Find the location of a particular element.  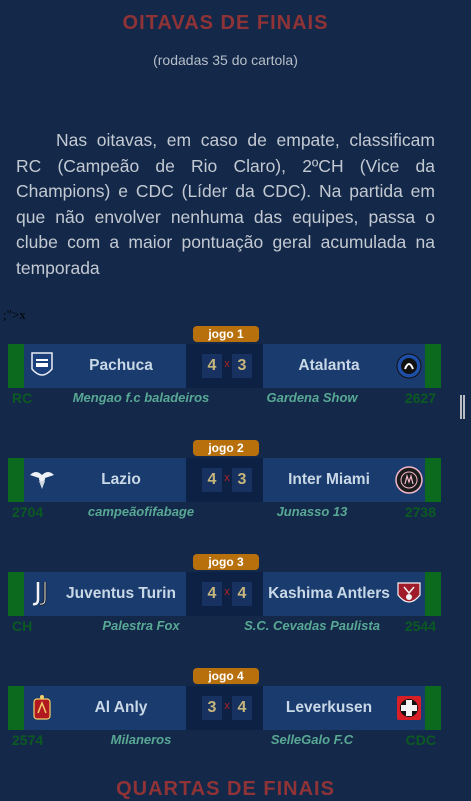

home-team-name: Pachuca is located at coordinates (121, 365).